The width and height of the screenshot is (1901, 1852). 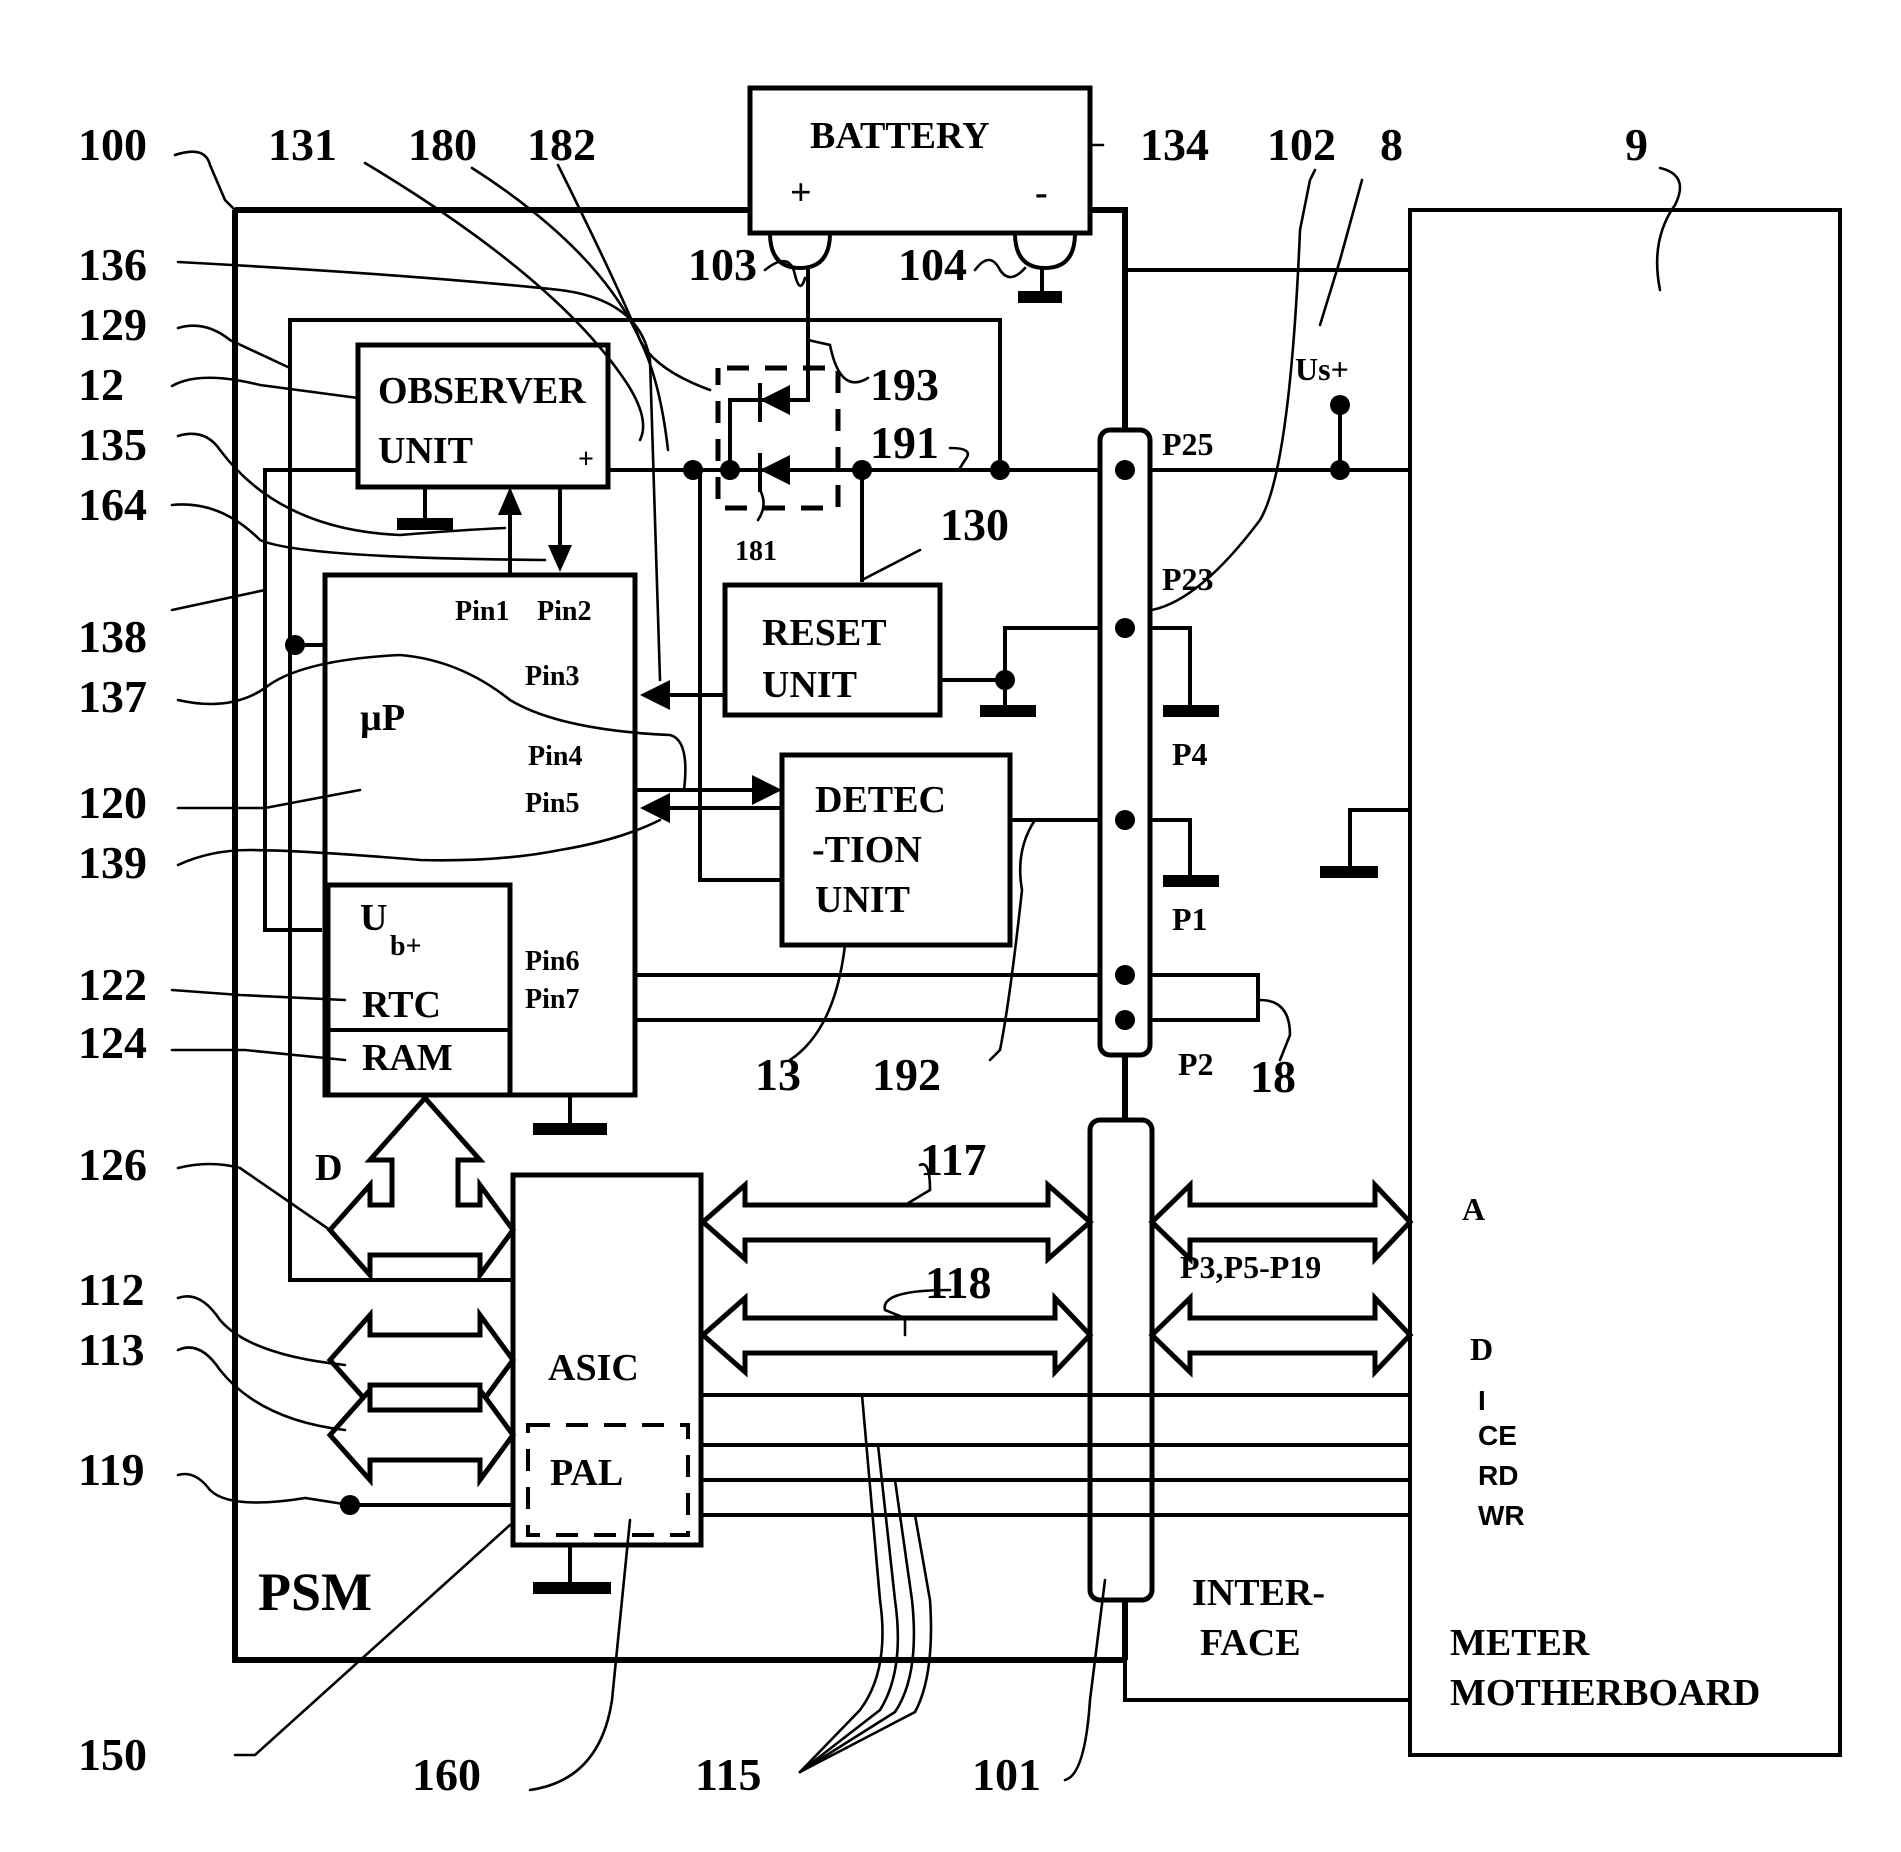 What do you see at coordinates (442, 144) in the screenshot?
I see `ref-180: 180` at bounding box center [442, 144].